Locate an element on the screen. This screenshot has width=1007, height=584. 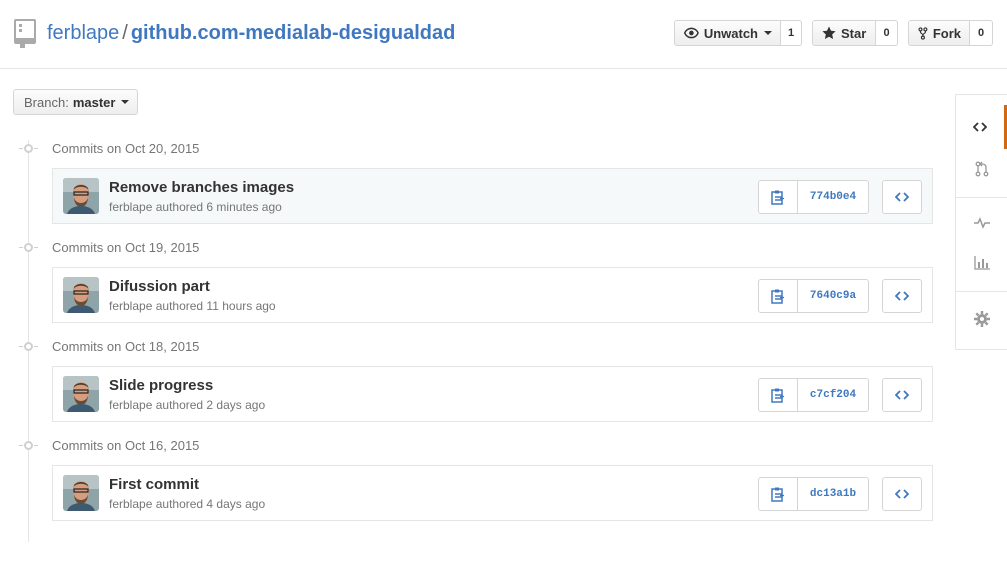
branch-selector: Branch: master is located at coordinates (75, 102).